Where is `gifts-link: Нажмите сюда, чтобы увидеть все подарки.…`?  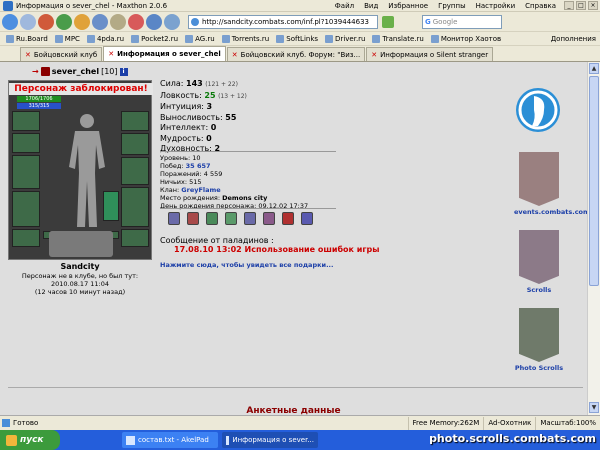
gifts-link: Нажмите сюда, чтобы увидеть все подарки.… is located at coordinates (246, 265).